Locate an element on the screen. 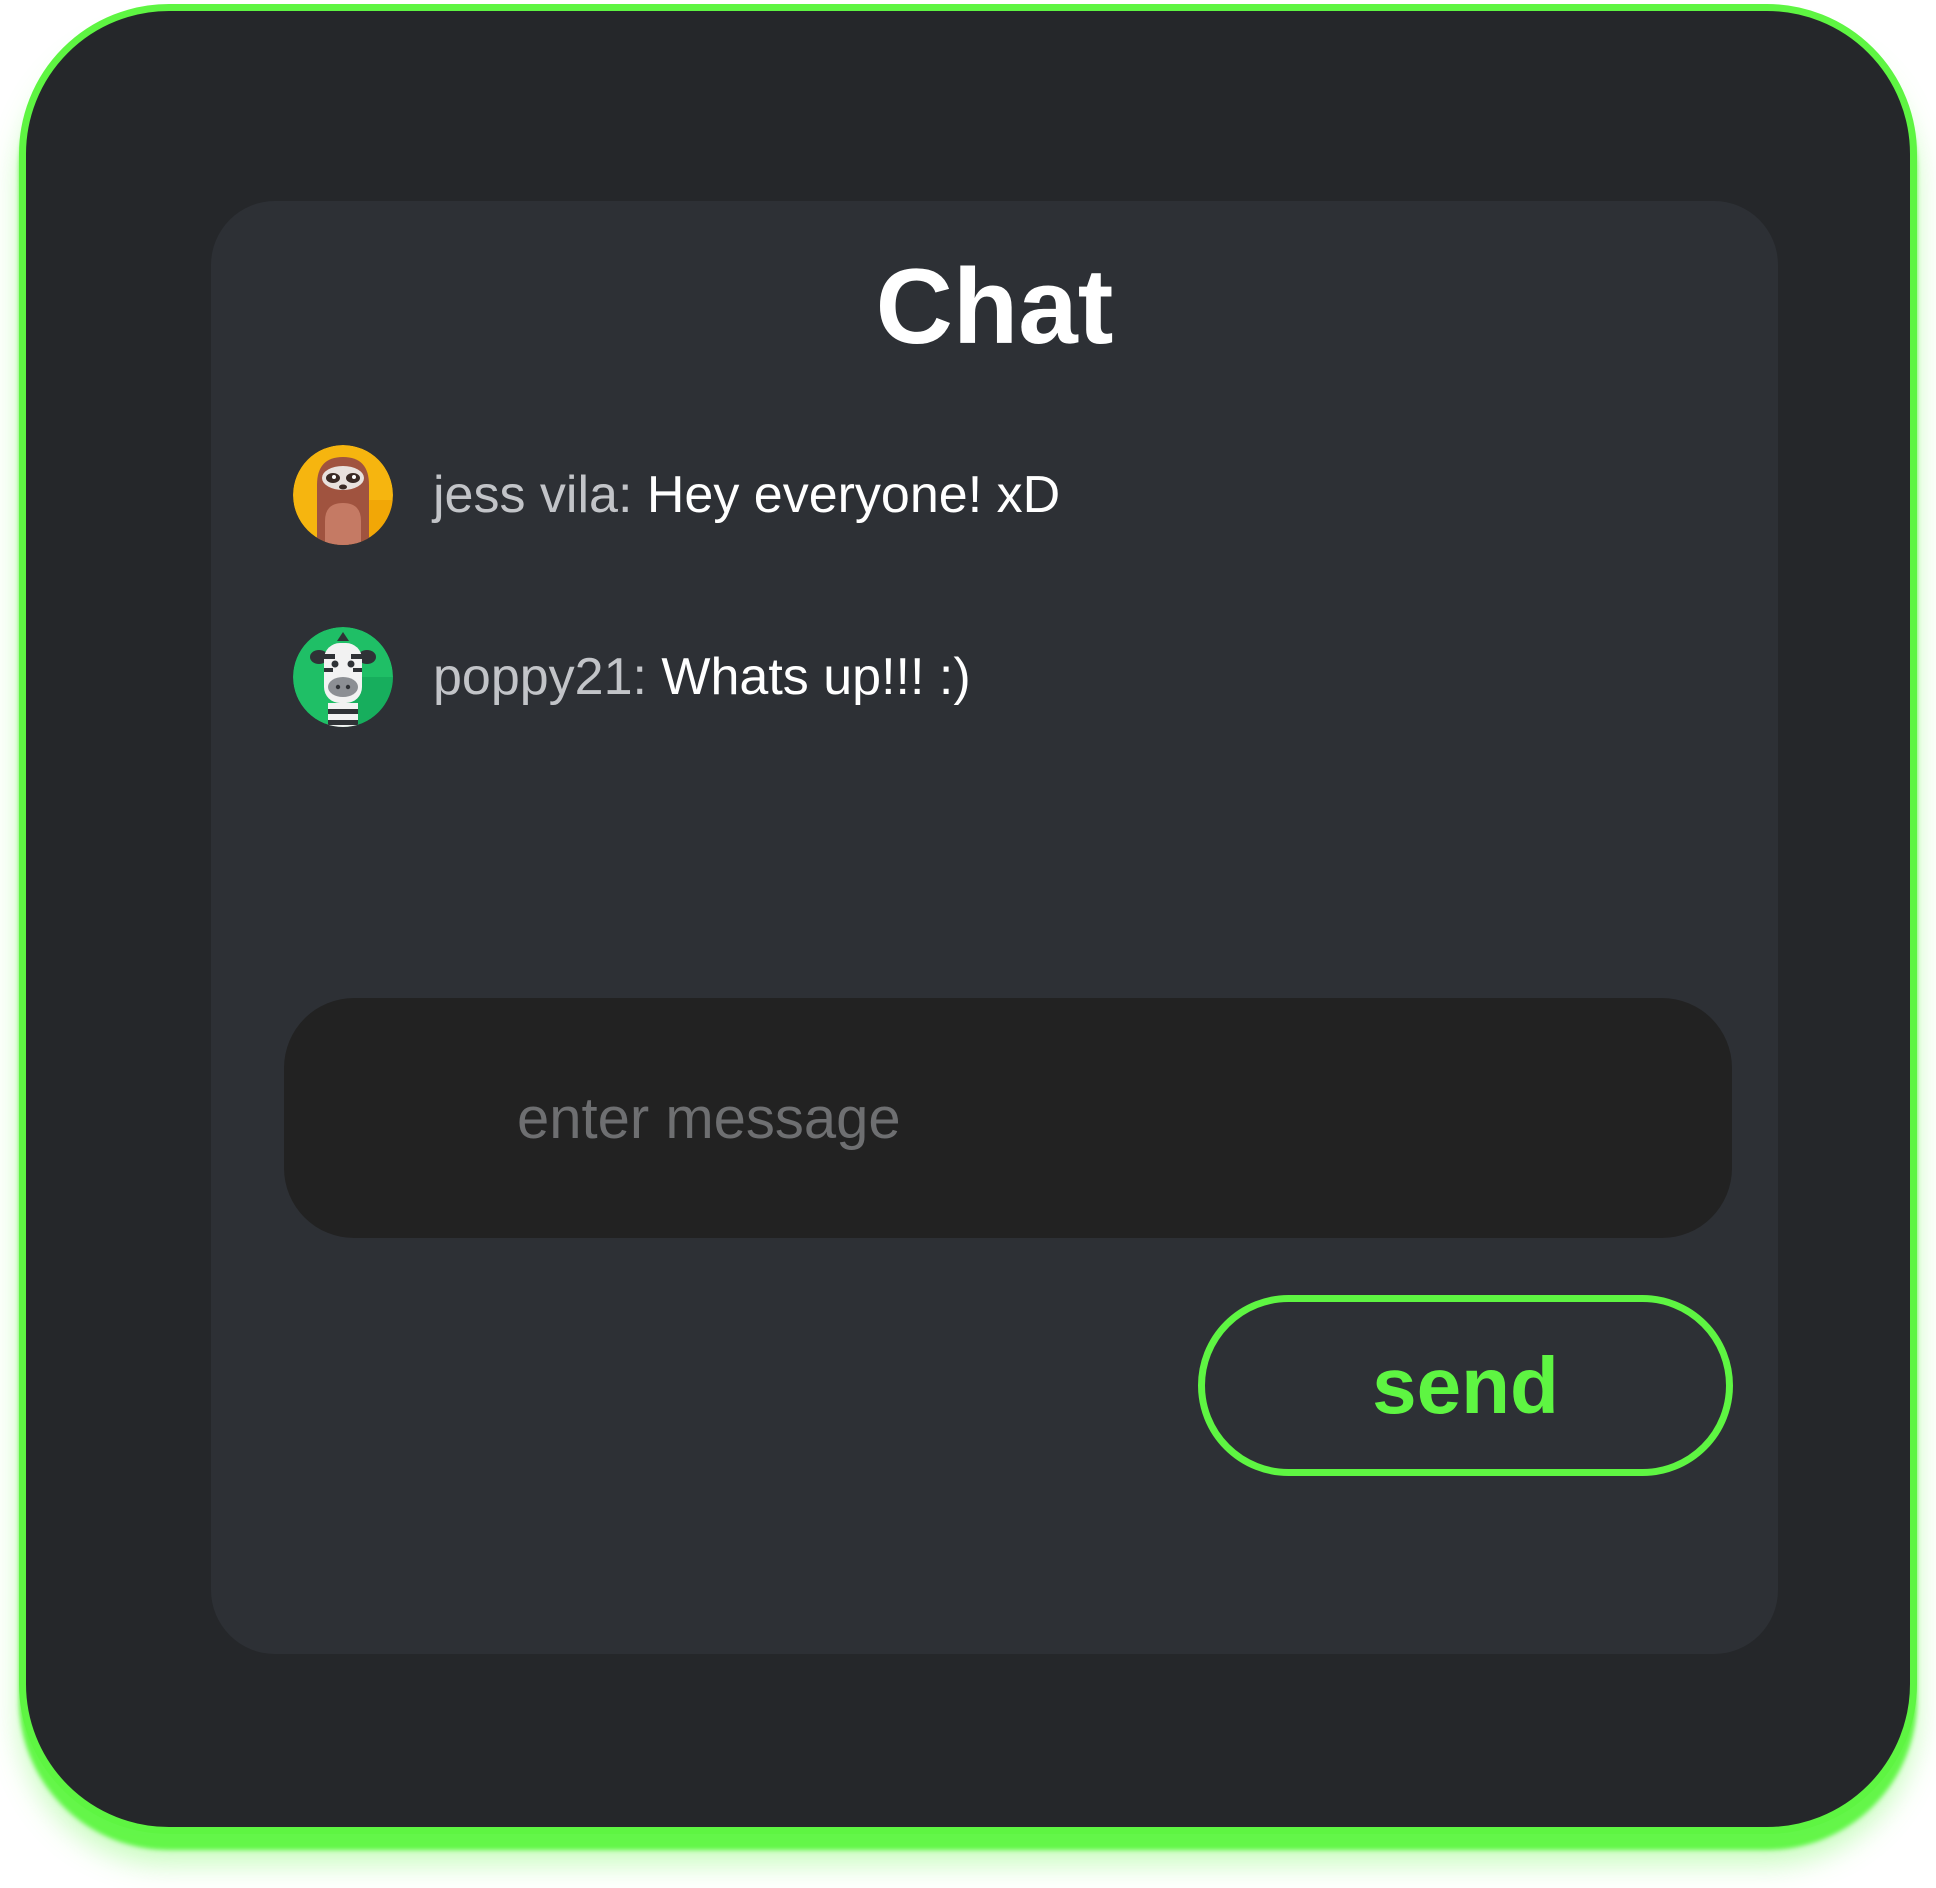  chat-message: jess vila: Hey everyone! xD is located at coordinates (676, 495).